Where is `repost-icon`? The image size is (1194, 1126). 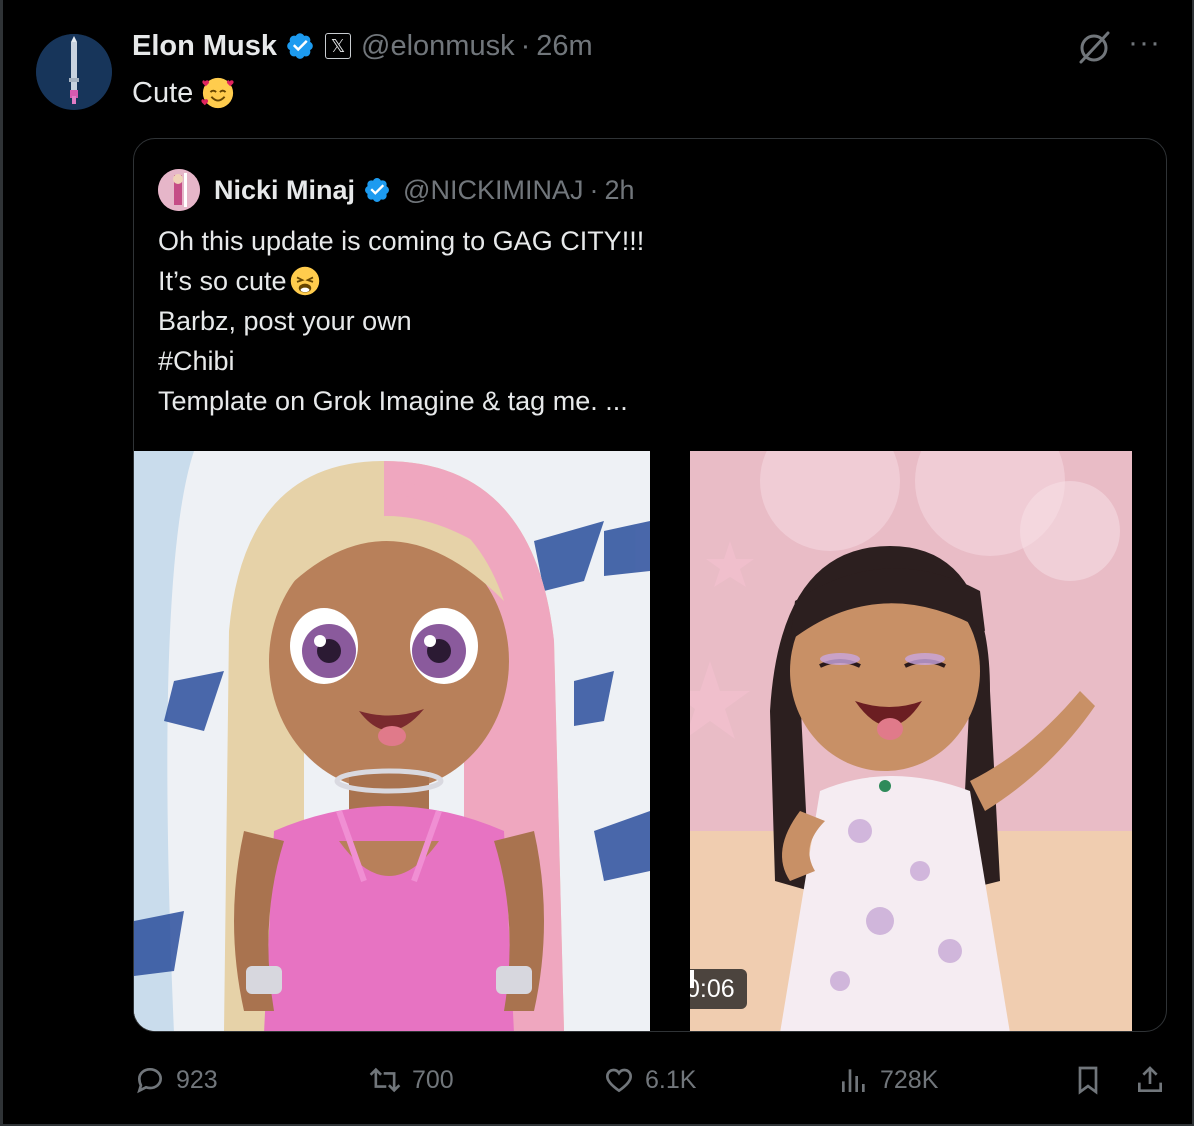
repost-icon is located at coordinates (385, 1080).